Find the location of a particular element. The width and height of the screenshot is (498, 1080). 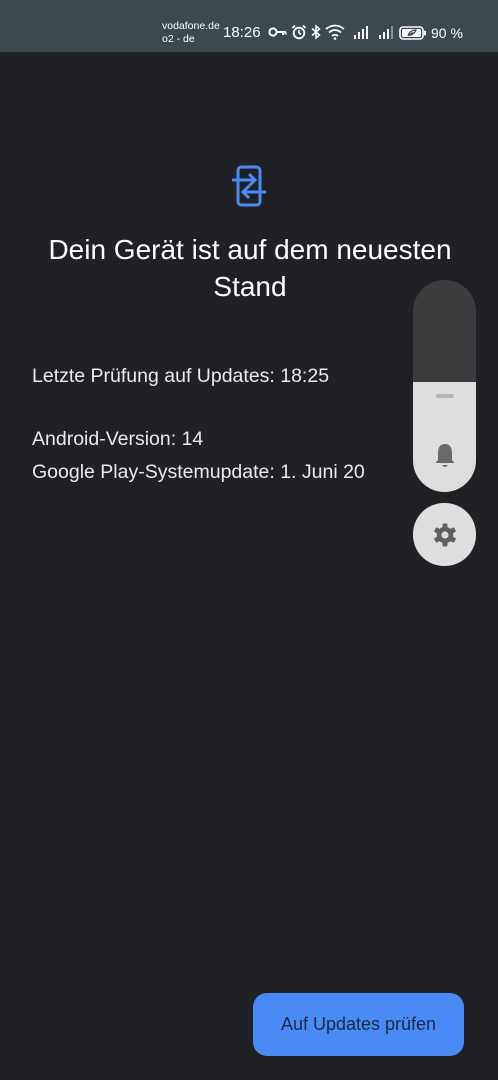

gear-icon is located at coordinates (445, 535).